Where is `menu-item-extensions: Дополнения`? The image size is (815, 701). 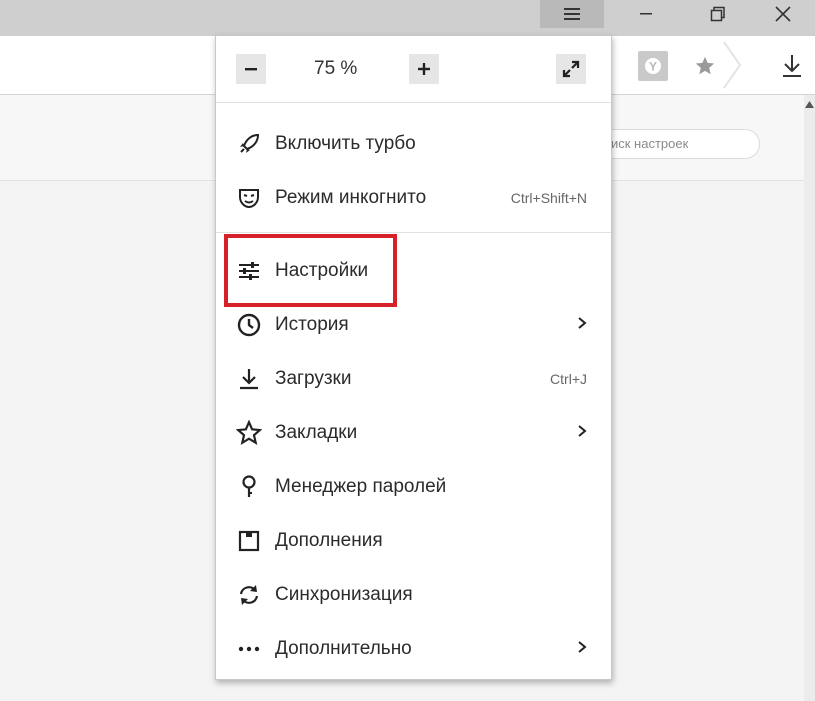
menu-item-extensions: Дополнения is located at coordinates (413, 541).